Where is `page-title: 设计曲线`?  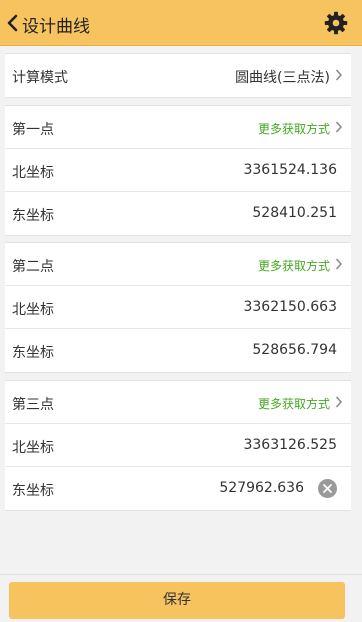 page-title: 设计曲线 is located at coordinates (56, 27).